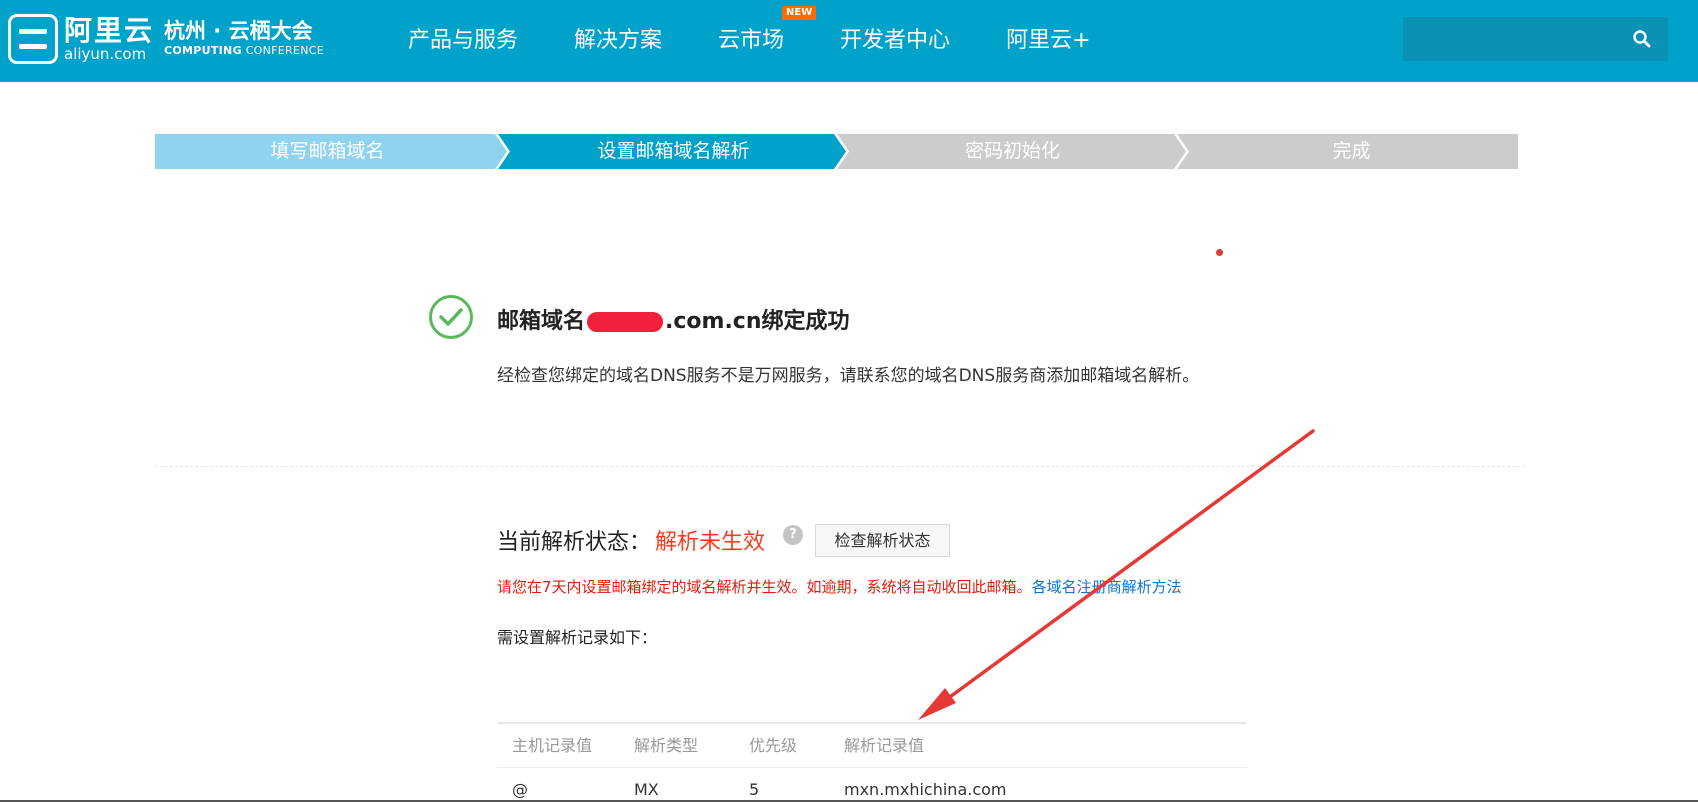  What do you see at coordinates (710, 542) in the screenshot?
I see `dns-status-value: 解析未生效` at bounding box center [710, 542].